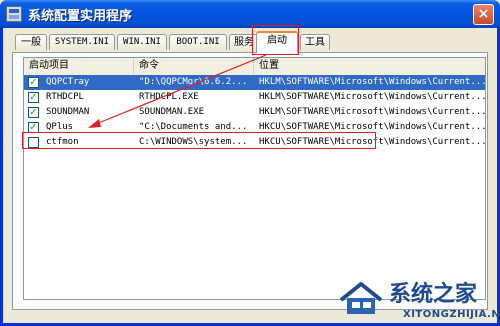 The width and height of the screenshot is (500, 326). Describe the element at coordinates (433, 294) in the screenshot. I see `watermark-brand: 系统之家` at that location.